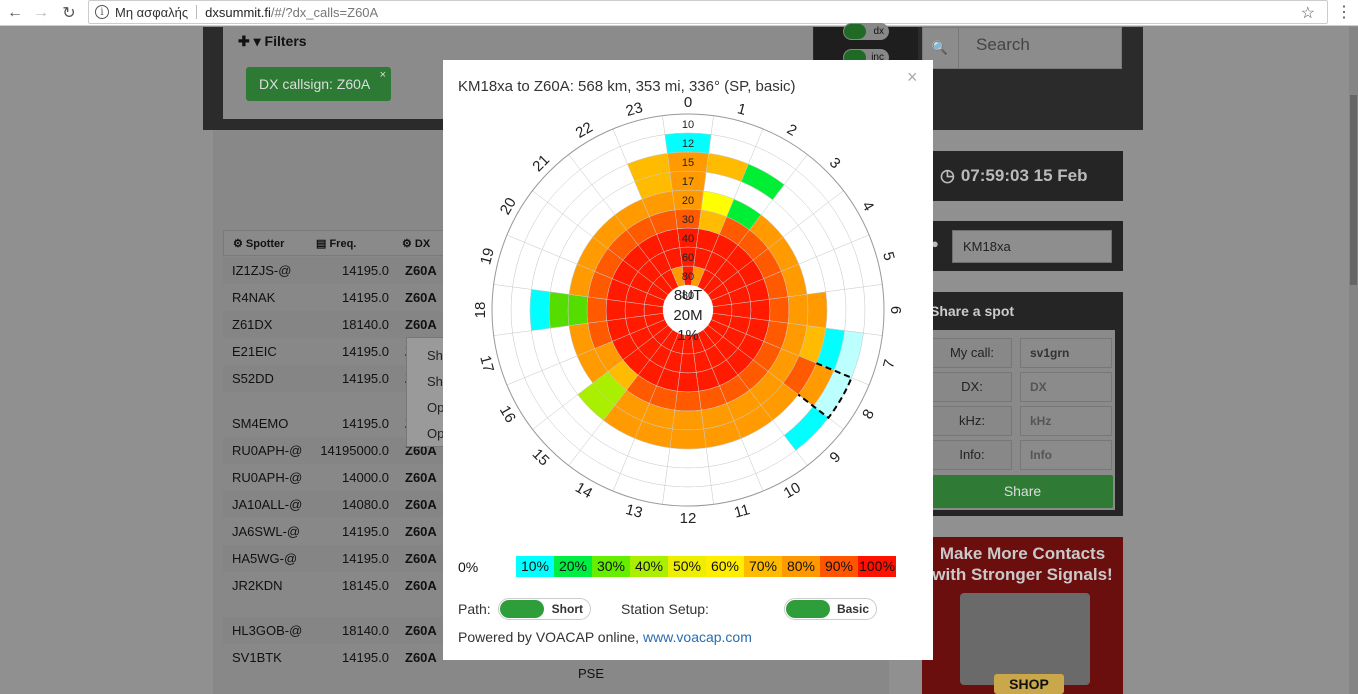  Describe the element at coordinates (888, 256) in the screenshot. I see `hour-label: 5` at that location.